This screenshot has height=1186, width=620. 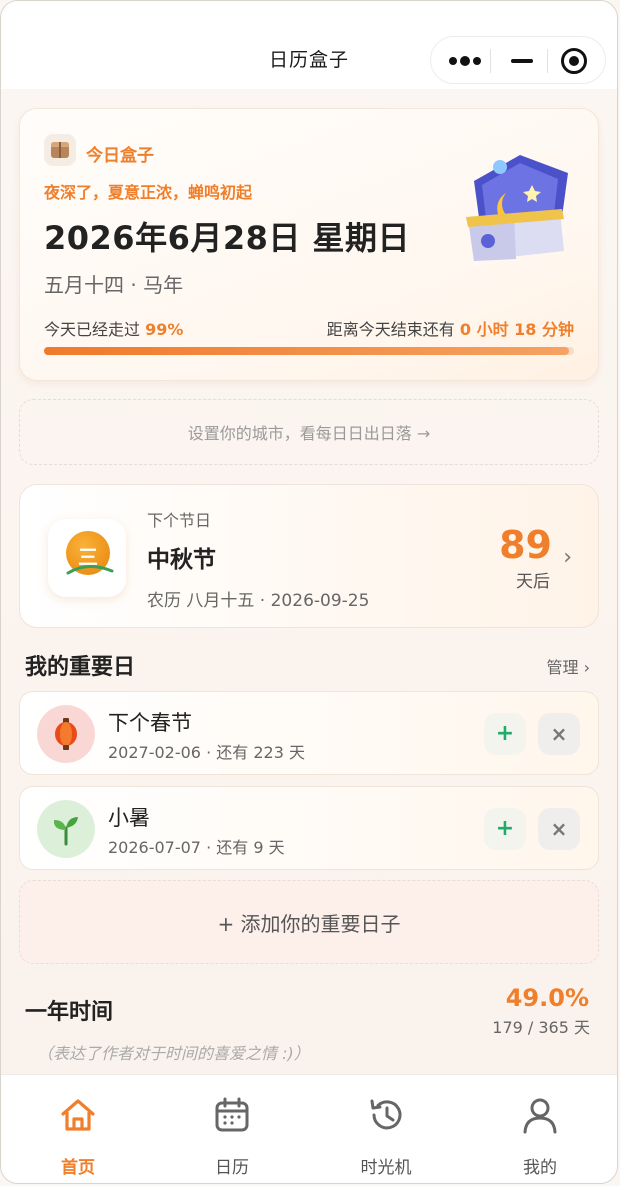 I want to click on set-city-sunrise-link: 设置你的城市，看每日日出日落 →, so click(x=309, y=432).